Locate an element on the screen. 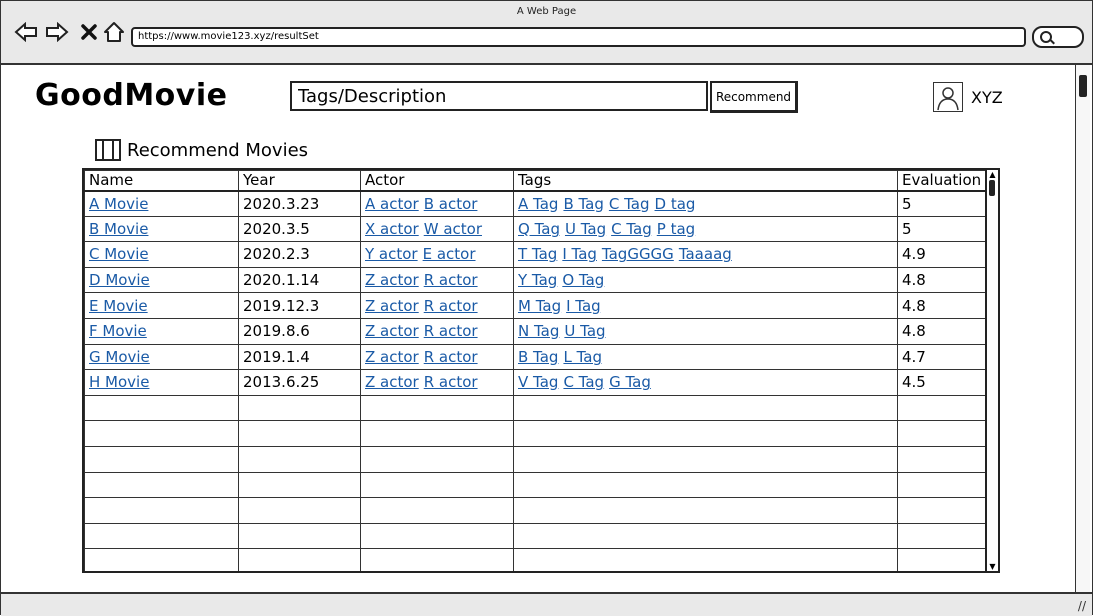  actor-link: B actor is located at coordinates (451, 204).